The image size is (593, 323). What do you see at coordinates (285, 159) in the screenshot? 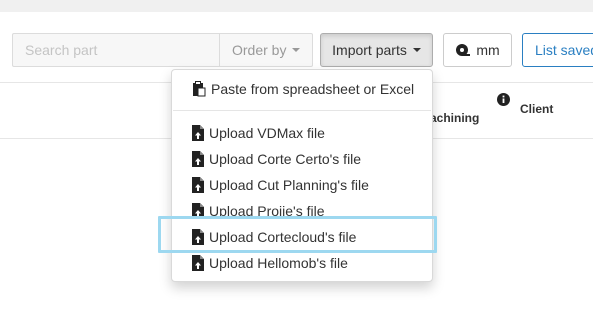
I see `menu-item-label: Upload Corte Certo's file` at bounding box center [285, 159].